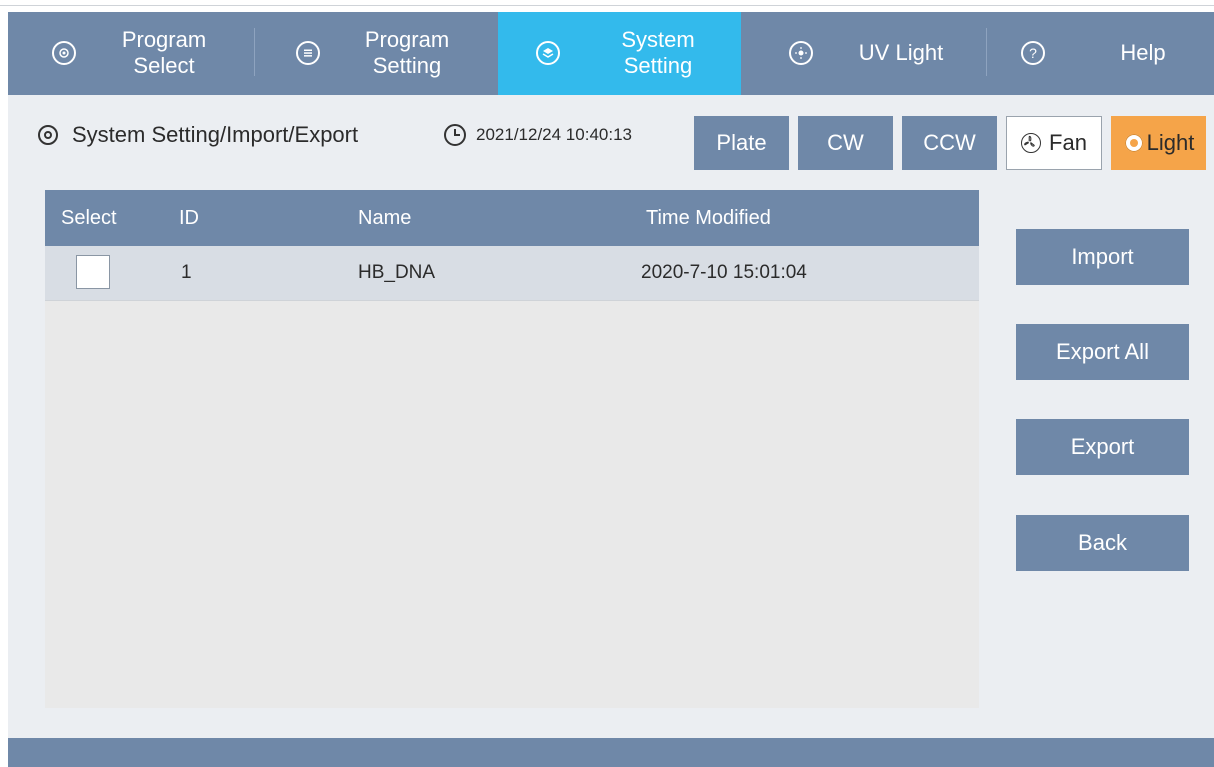 The height and width of the screenshot is (767, 1214). I want to click on tab-program-setting: Program Setting, so click(376, 53).